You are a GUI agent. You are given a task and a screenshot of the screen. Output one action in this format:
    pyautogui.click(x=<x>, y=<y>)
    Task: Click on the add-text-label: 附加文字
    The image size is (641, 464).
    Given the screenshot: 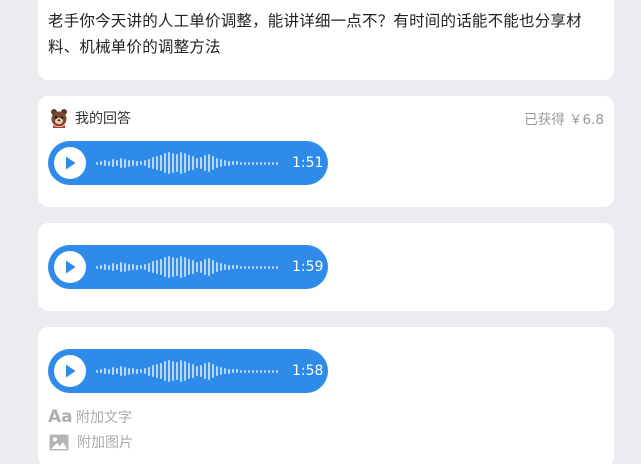 What is the action you would take?
    pyautogui.click(x=104, y=418)
    